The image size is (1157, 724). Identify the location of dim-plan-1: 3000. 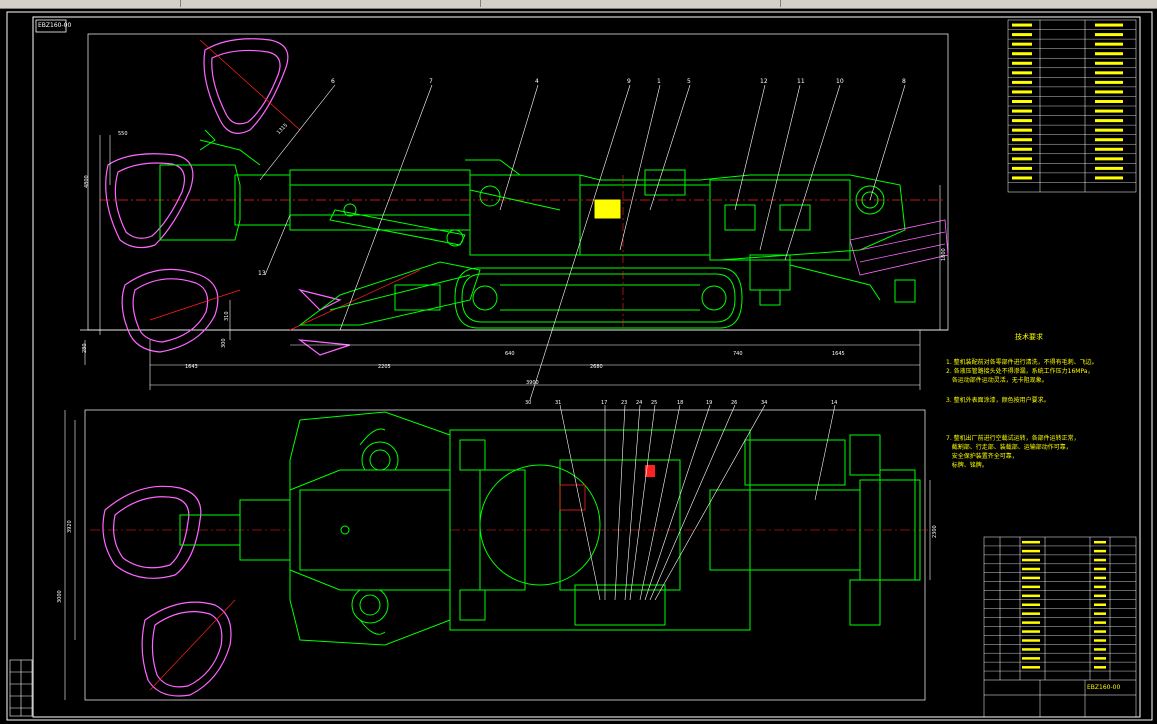
(60, 596).